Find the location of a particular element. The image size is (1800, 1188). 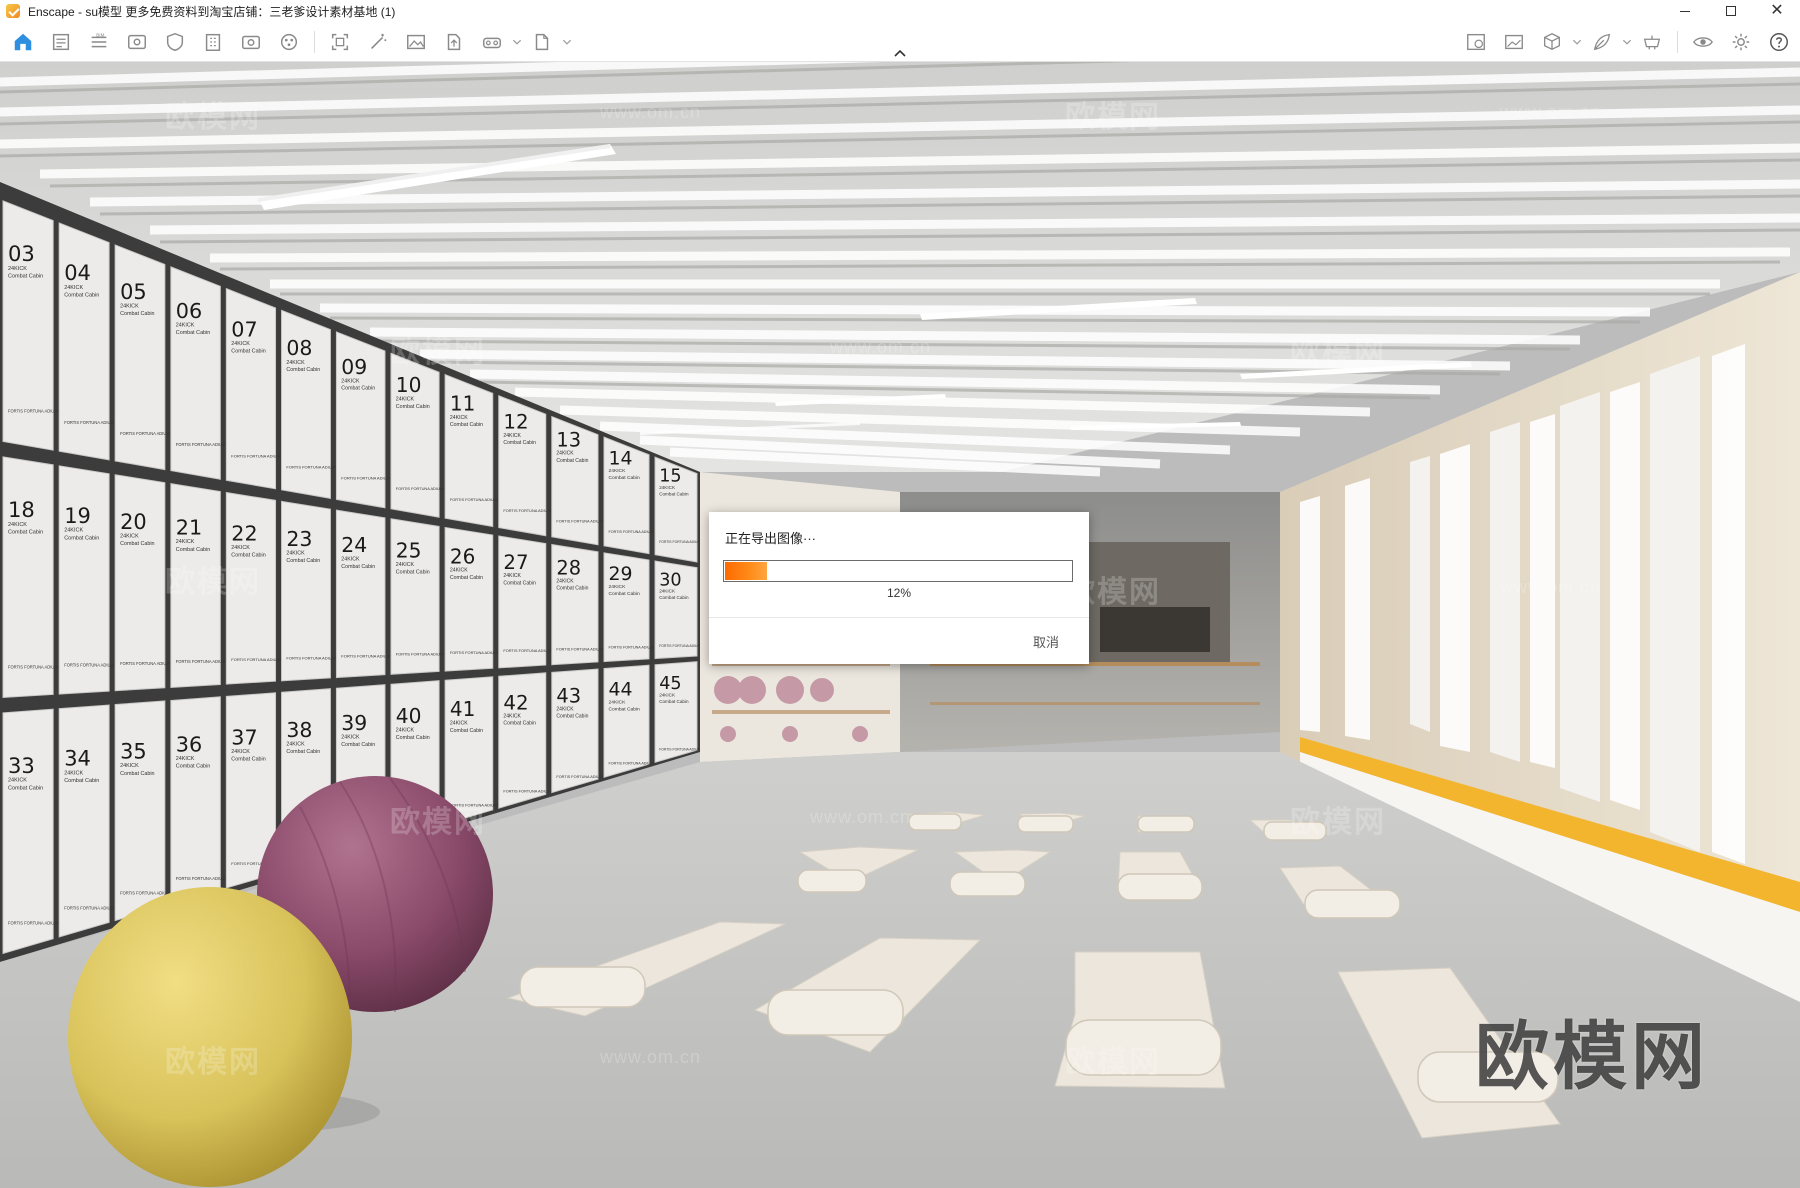

settings-shield-button is located at coordinates (175, 42).